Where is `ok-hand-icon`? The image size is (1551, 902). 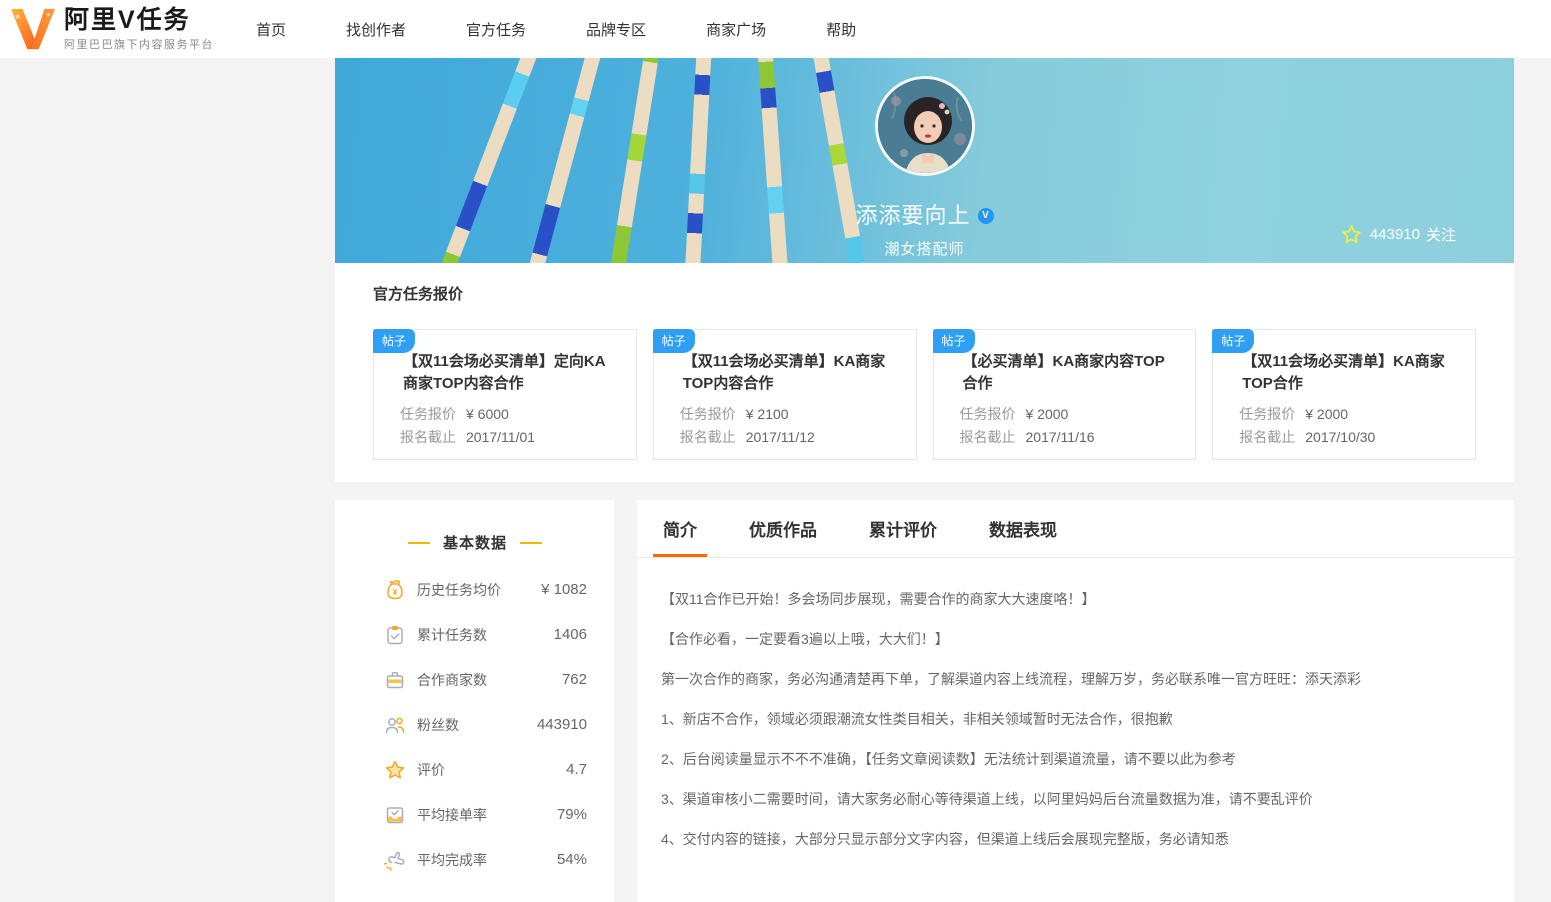
ok-hand-icon is located at coordinates (394, 861).